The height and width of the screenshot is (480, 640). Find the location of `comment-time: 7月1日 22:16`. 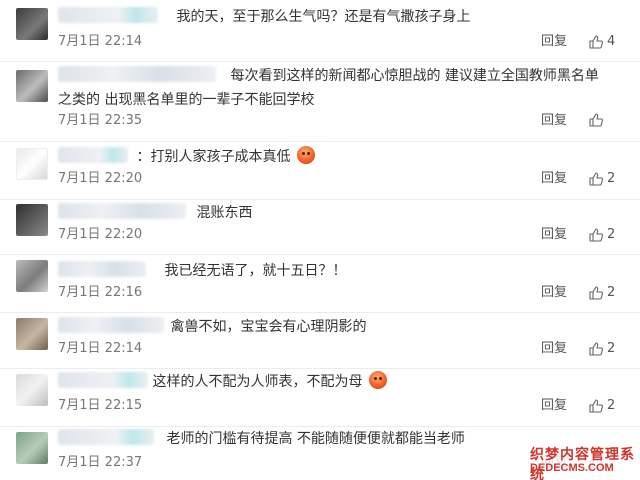

comment-time: 7月1日 22:16 is located at coordinates (100, 292).